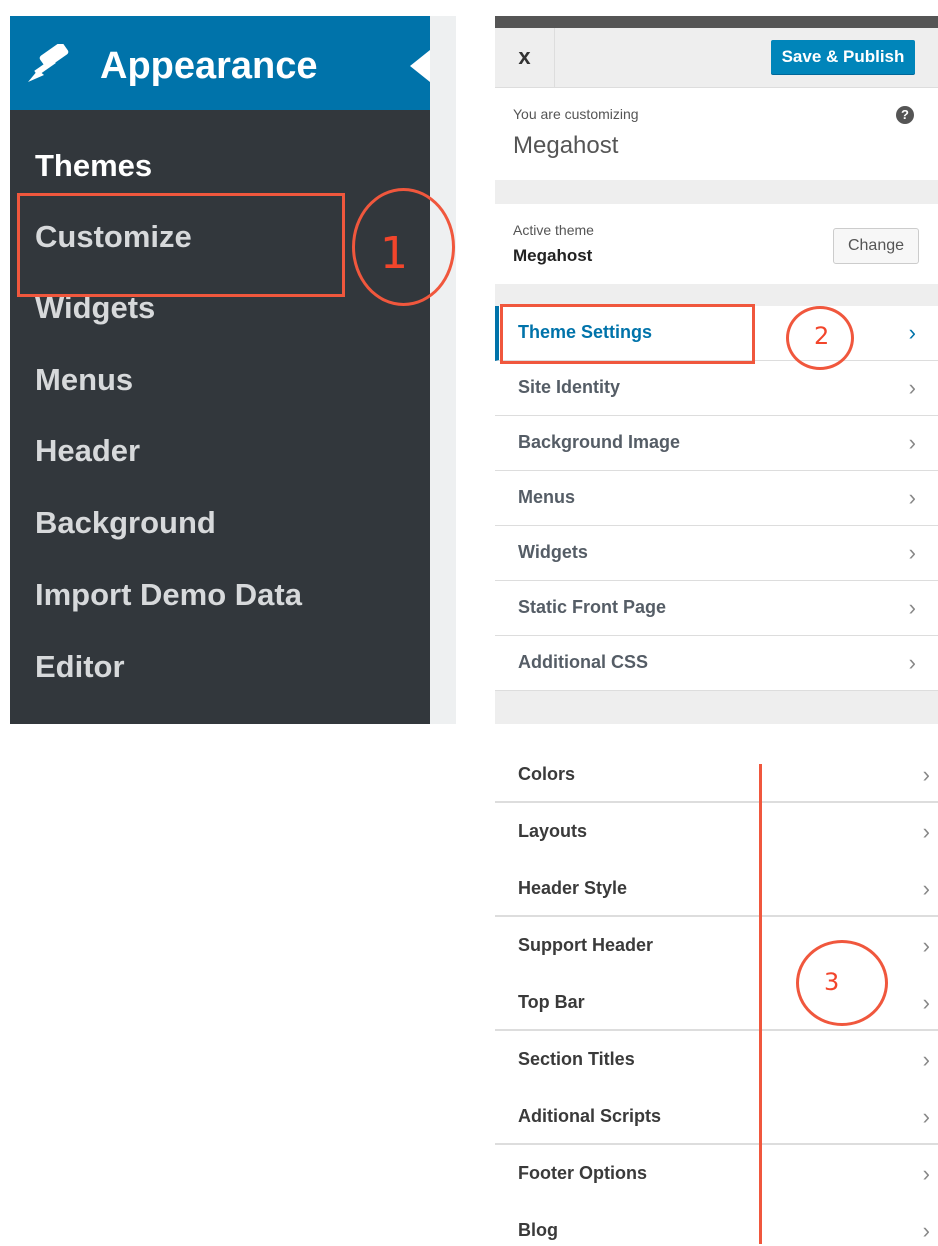  Describe the element at coordinates (582, 1173) in the screenshot. I see `setting-label: Footer Options` at that location.